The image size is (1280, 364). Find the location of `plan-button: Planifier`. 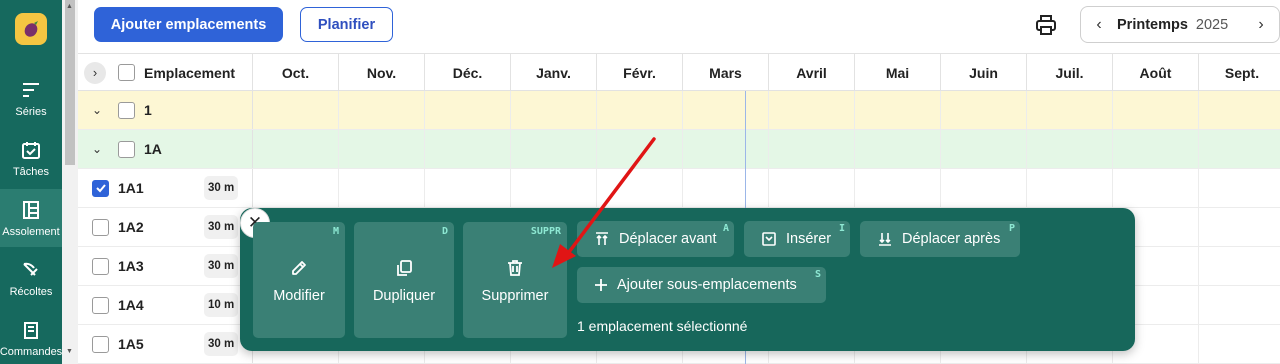

plan-button: Planifier is located at coordinates (346, 24).